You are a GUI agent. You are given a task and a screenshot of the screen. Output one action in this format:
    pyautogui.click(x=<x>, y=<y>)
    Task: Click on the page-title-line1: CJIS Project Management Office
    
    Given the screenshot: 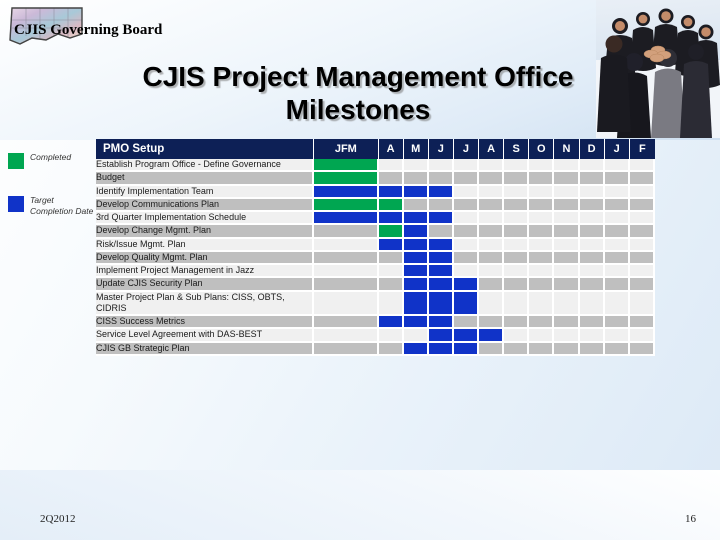 What is the action you would take?
    pyautogui.click(x=358, y=76)
    